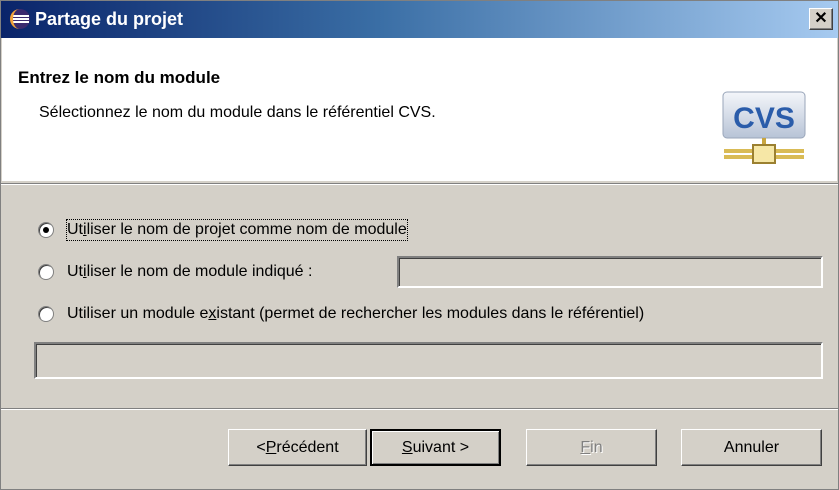 The width and height of the screenshot is (839, 490). What do you see at coordinates (419, 19) in the screenshot?
I see `title-bar: Partage du projet ✕` at bounding box center [419, 19].